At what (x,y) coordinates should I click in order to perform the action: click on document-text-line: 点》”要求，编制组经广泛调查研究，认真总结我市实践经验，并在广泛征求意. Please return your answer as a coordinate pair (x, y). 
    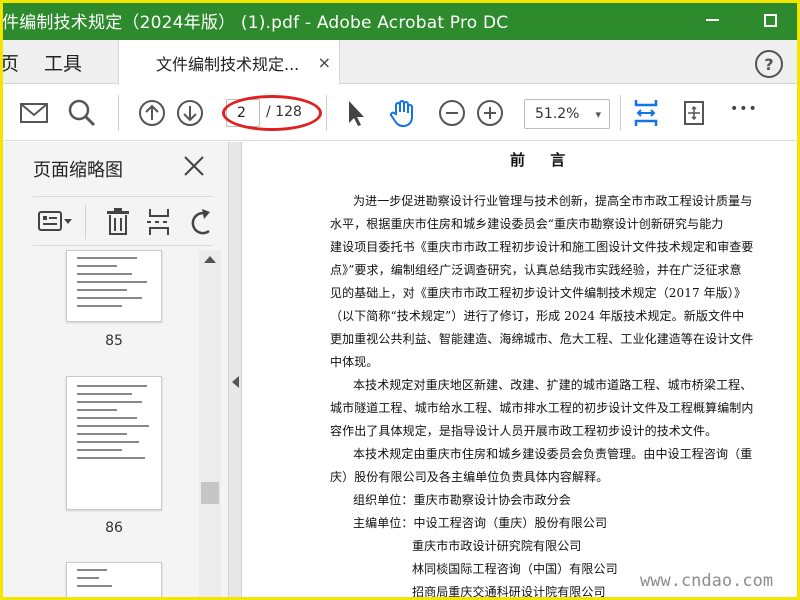
    Looking at the image, I should click on (536, 270).